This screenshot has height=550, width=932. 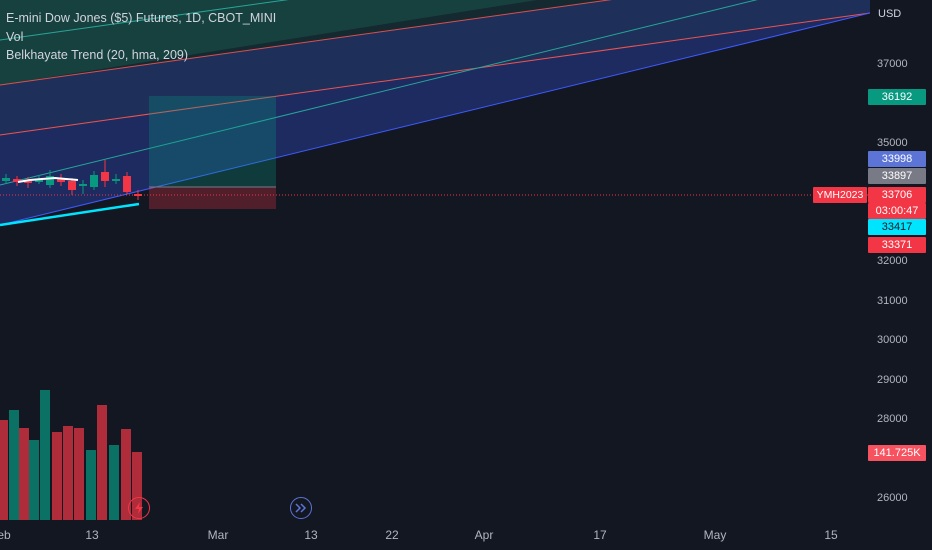 I want to click on stop-price-badge: 33371, so click(x=897, y=245).